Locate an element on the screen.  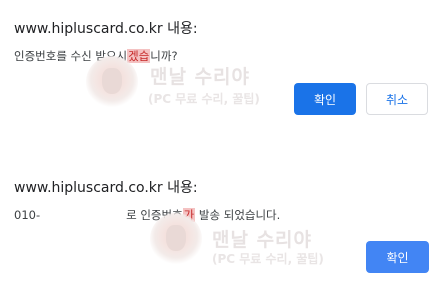
dialog-message: 010- 로 인증번호가 발송 되었습니다. is located at coordinates (147, 215).